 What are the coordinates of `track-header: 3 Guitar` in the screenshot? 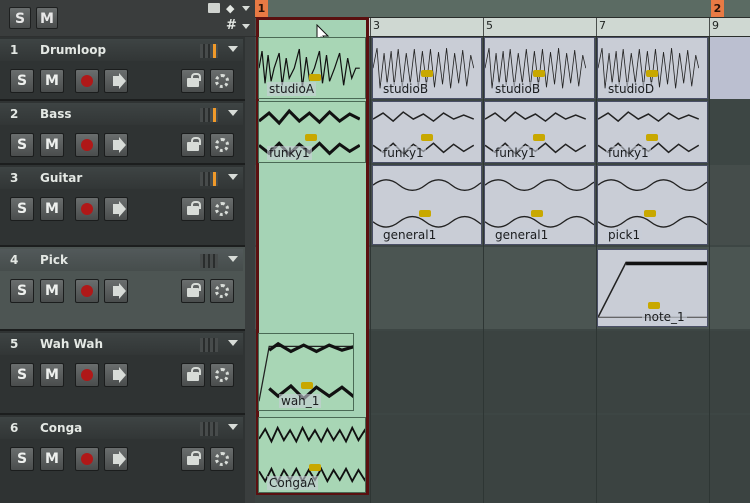 It's located at (121, 178).